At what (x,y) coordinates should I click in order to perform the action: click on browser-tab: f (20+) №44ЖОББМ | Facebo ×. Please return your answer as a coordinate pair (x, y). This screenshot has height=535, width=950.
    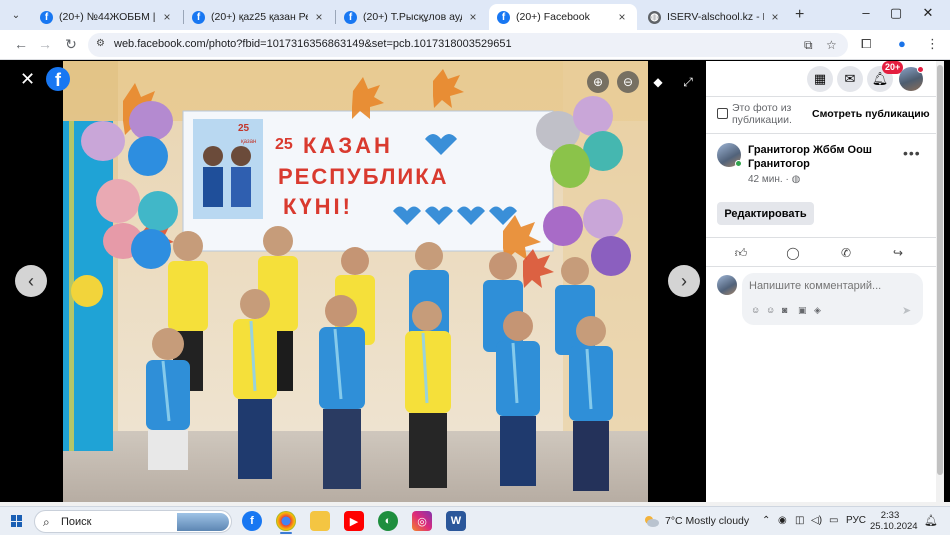
    Looking at the image, I should click on (107, 17).